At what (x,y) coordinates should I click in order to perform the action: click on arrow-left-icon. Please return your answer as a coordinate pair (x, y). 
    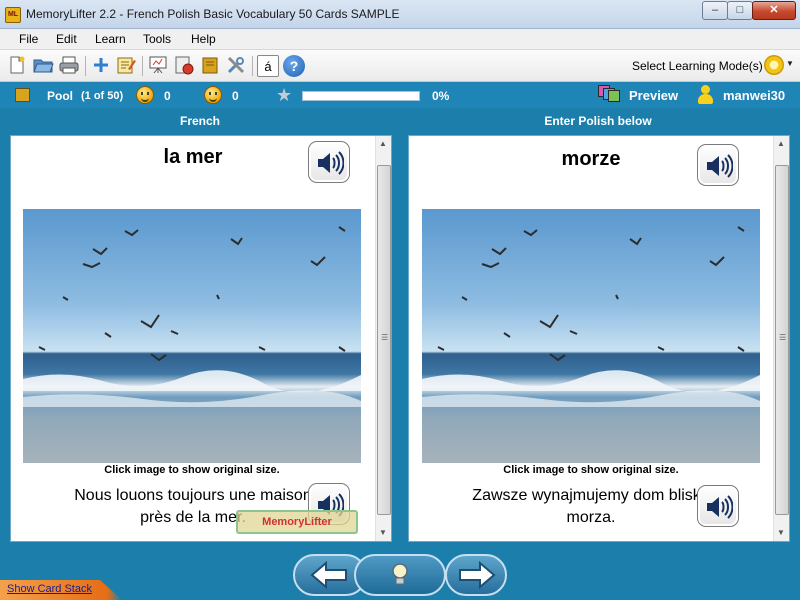
    Looking at the image, I should click on (328, 575).